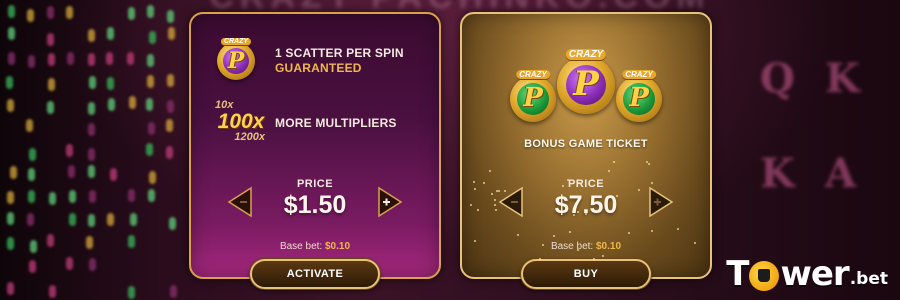 The width and height of the screenshot is (900, 300). Describe the element at coordinates (787, 274) in the screenshot. I see `logo-wordmark: Twer` at that location.